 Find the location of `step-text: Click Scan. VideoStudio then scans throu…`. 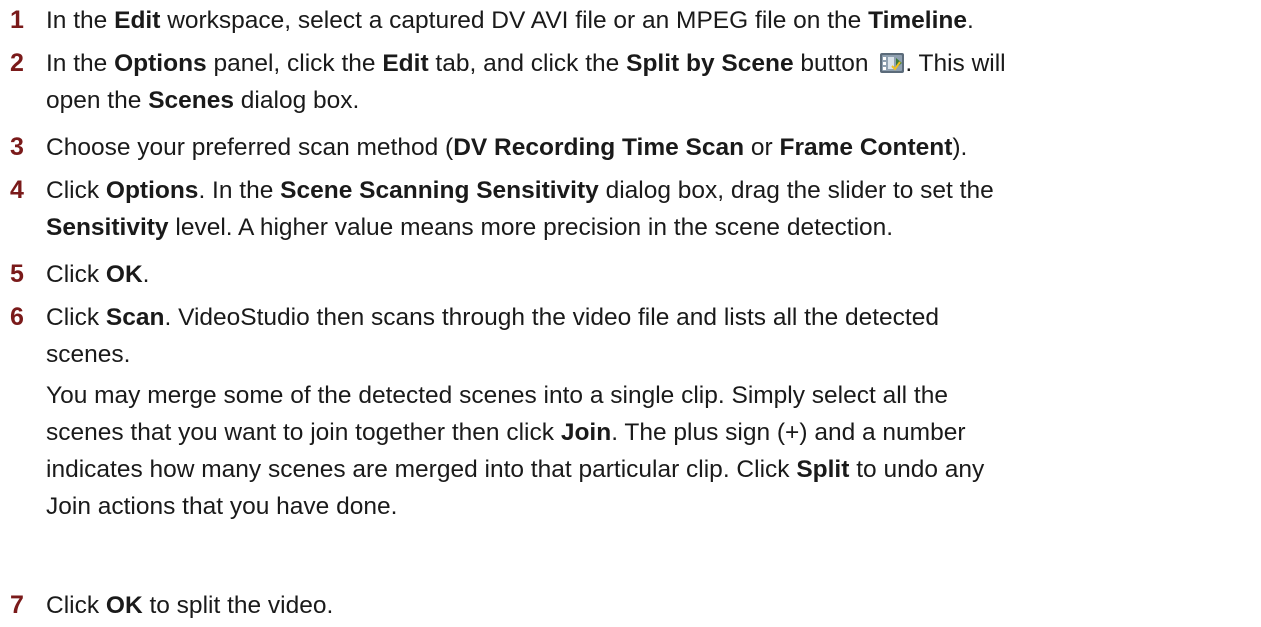

step-text: Click Scan. VideoStudio then scans throu… is located at coordinates (650, 336).